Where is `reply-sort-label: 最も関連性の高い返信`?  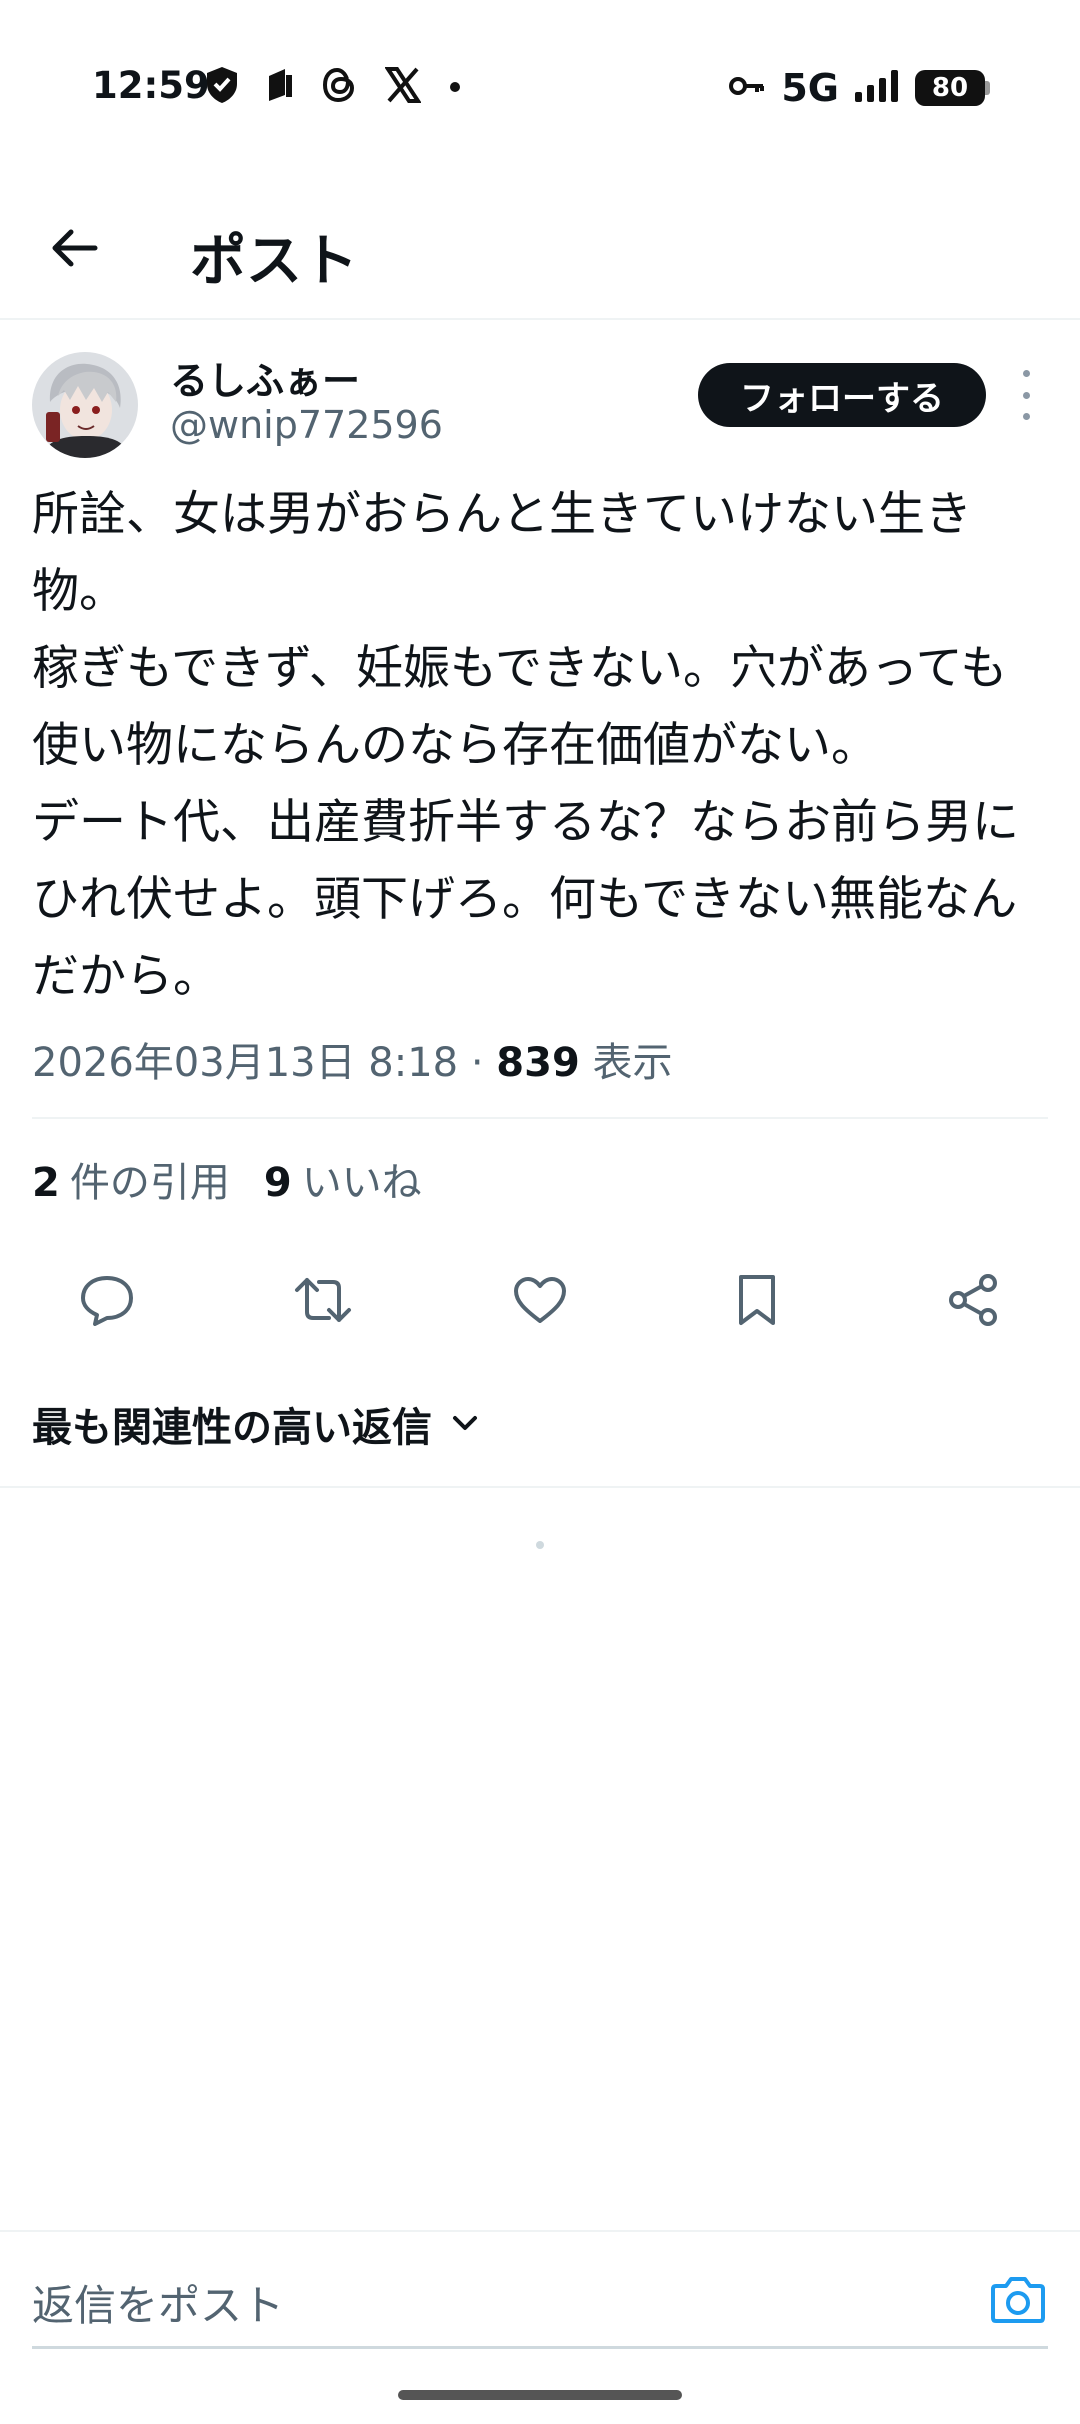
reply-sort-label: 最も関連性の高い返信 is located at coordinates (232, 1428).